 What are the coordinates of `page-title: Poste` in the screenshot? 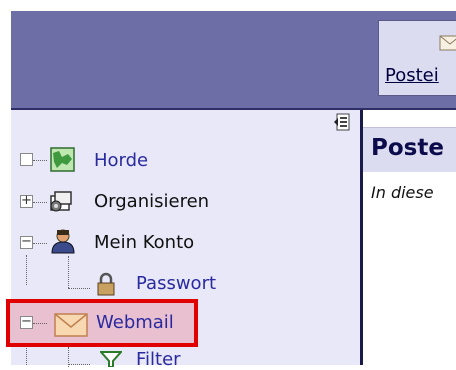 It's located at (407, 148).